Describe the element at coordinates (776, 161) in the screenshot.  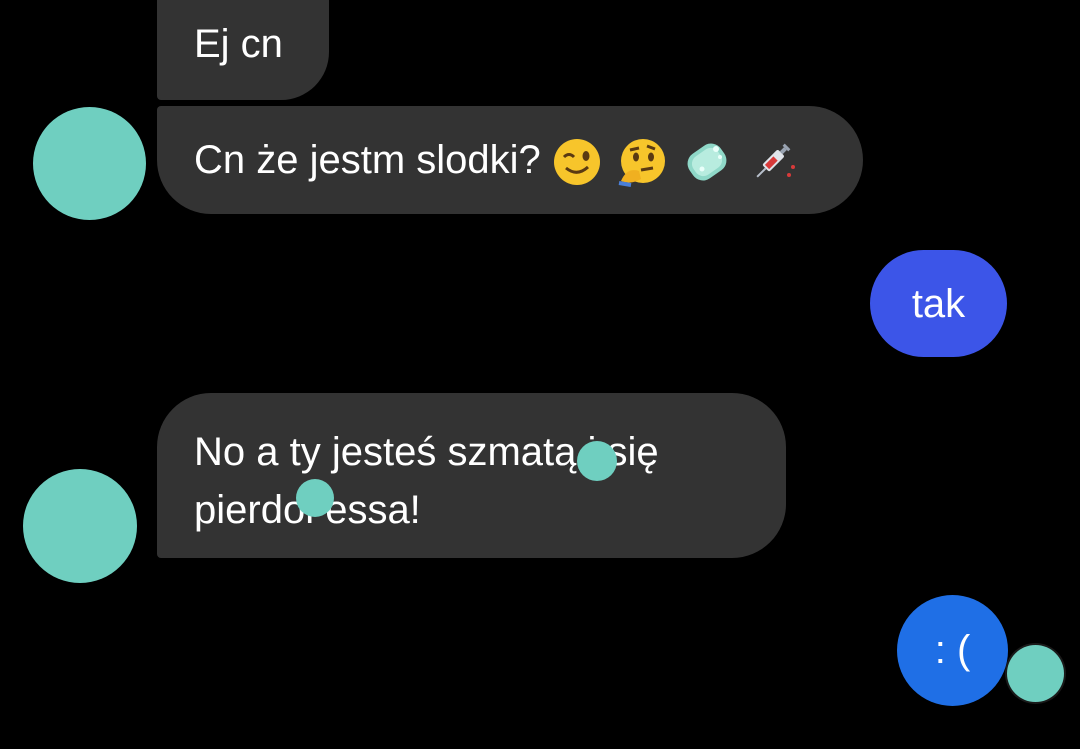
I see `syringe-icon` at that location.